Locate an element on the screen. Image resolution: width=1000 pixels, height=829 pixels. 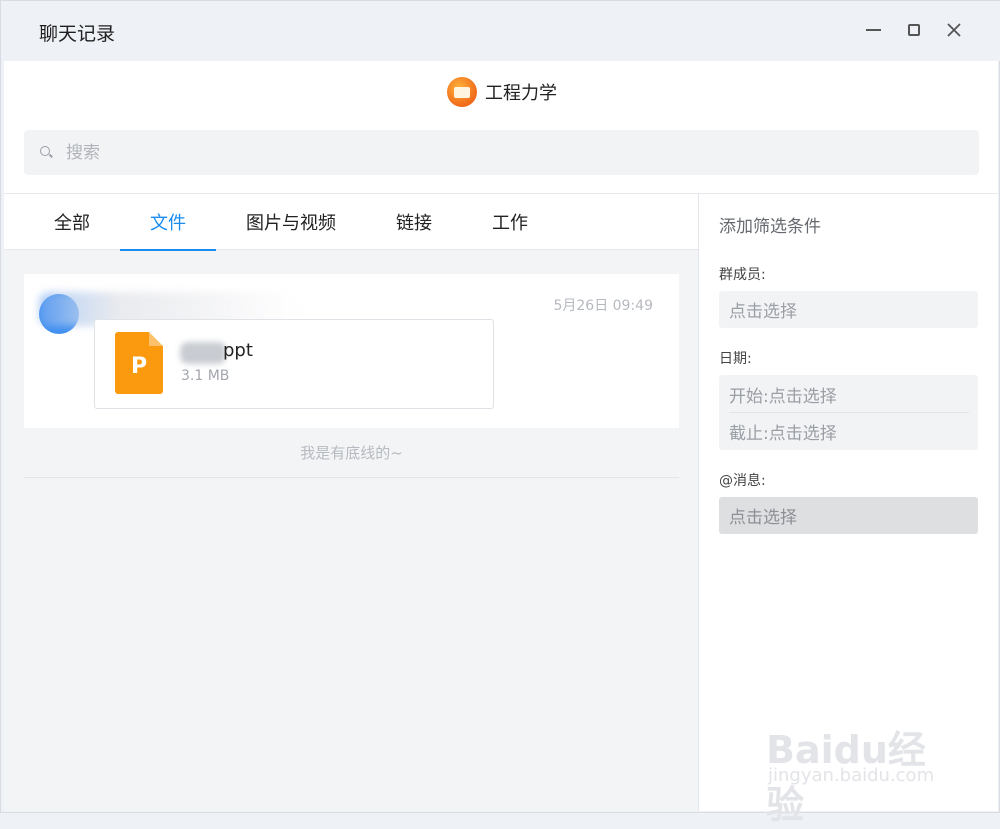
search-input is located at coordinates (506, 153).